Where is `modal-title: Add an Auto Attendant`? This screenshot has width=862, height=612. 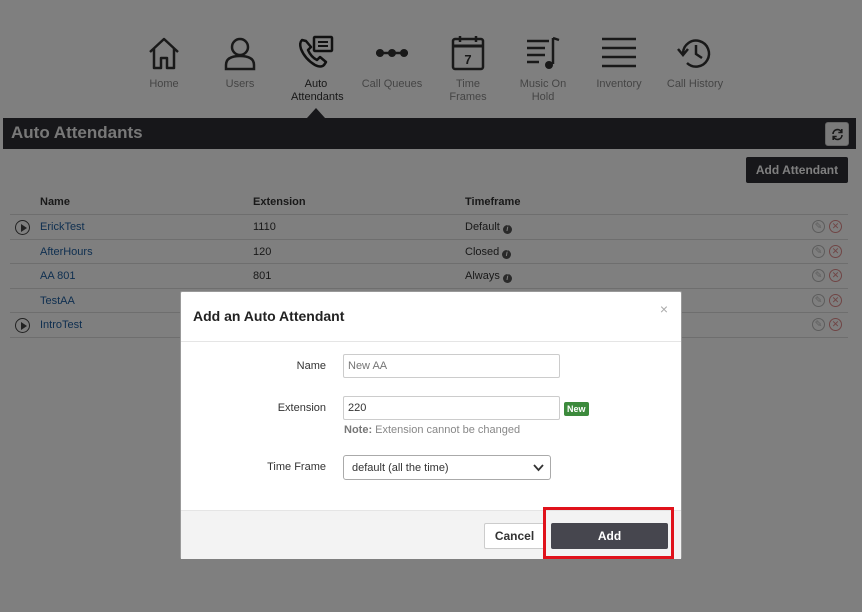
modal-title: Add an Auto Attendant is located at coordinates (269, 316).